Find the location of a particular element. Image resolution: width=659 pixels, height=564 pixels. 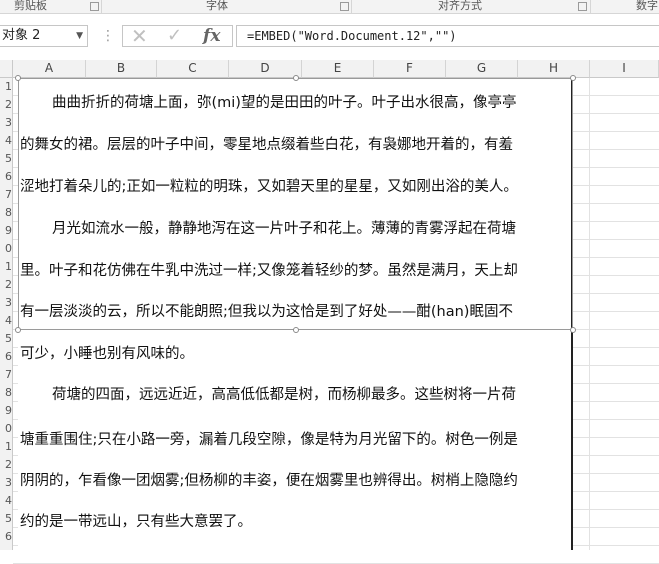

ribbon-group-alignment: 对齐方式 is located at coordinates (460, 6).